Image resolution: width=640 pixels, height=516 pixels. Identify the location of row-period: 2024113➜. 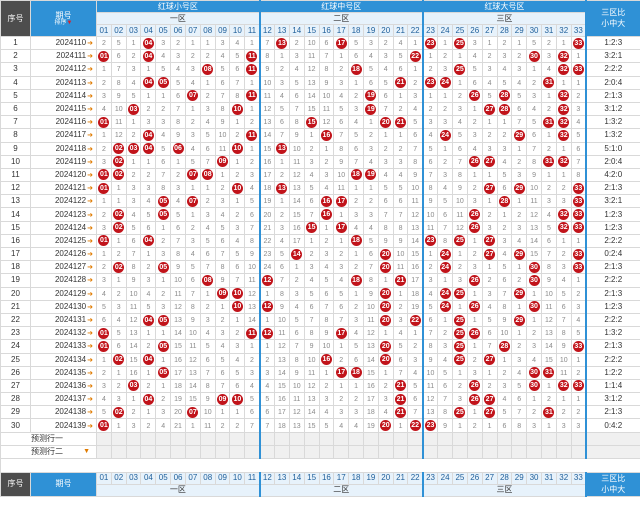
(63, 82).